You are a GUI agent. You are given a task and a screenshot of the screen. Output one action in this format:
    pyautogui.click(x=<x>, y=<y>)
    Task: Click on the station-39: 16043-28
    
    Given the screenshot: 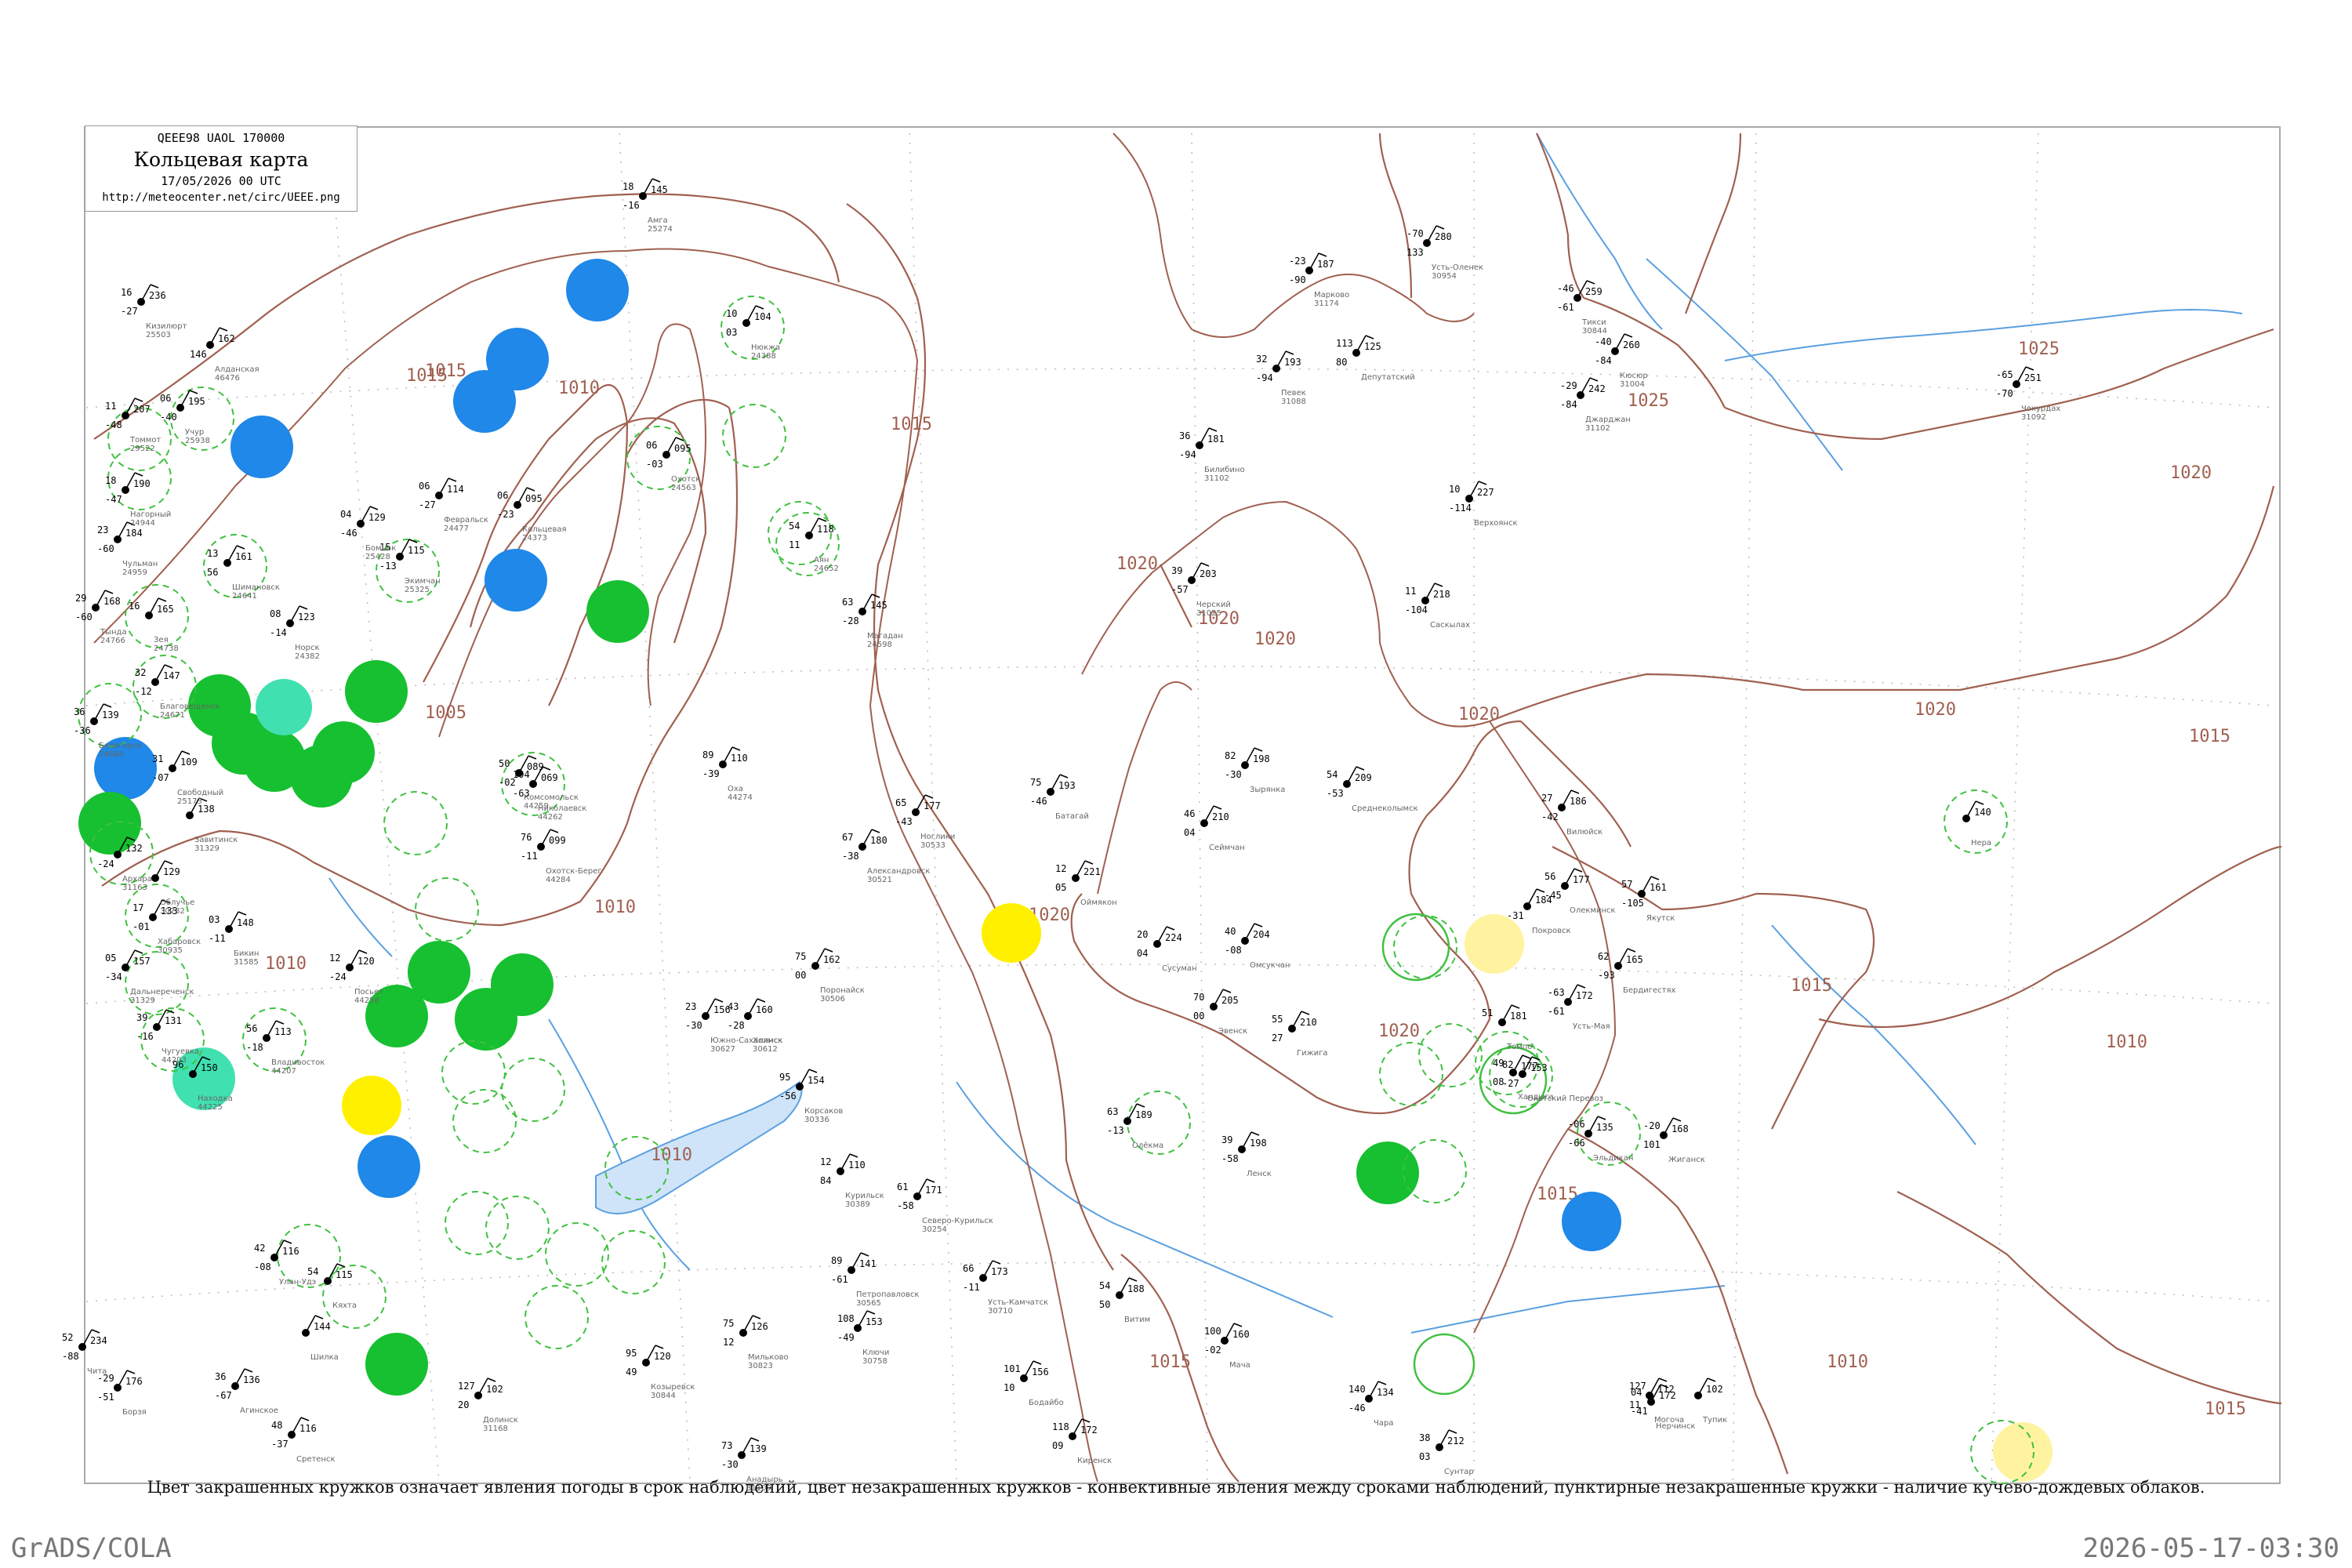 What is the action you would take?
    pyautogui.click(x=750, y=1015)
    